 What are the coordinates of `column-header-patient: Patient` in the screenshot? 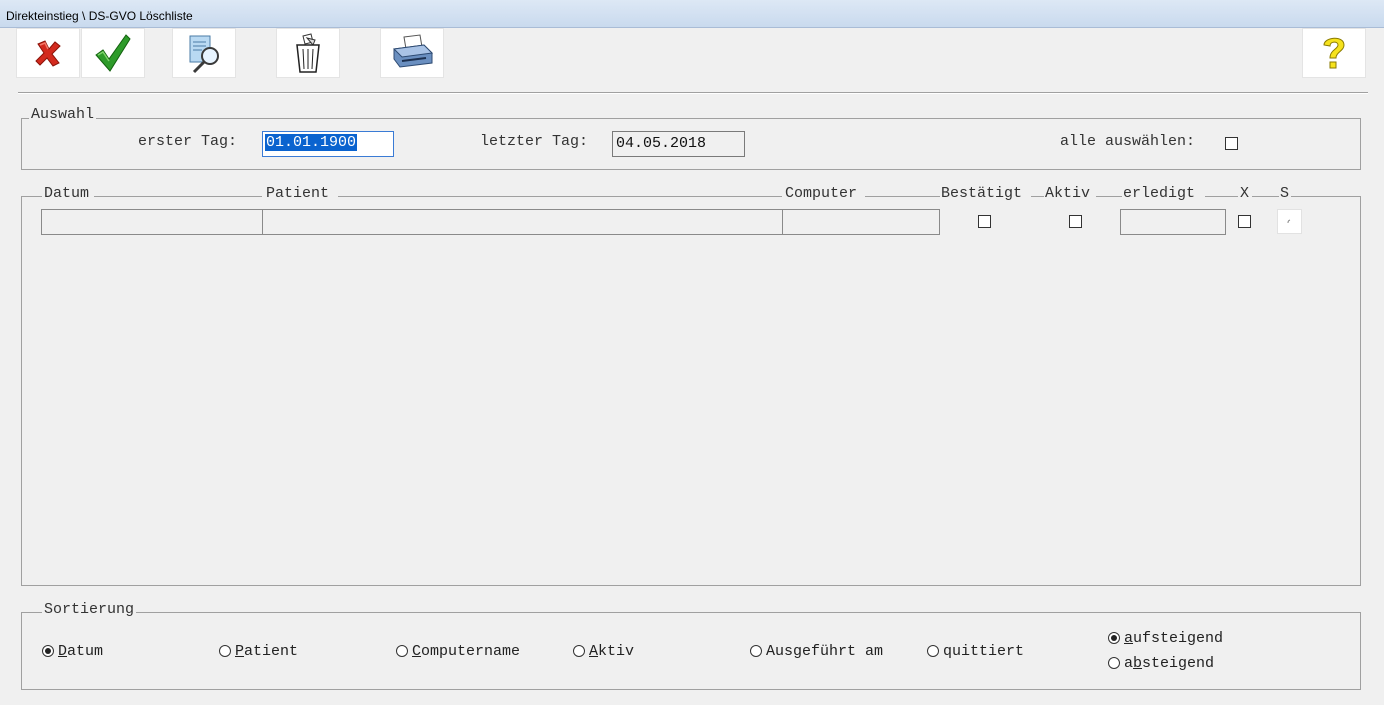 It's located at (297, 193).